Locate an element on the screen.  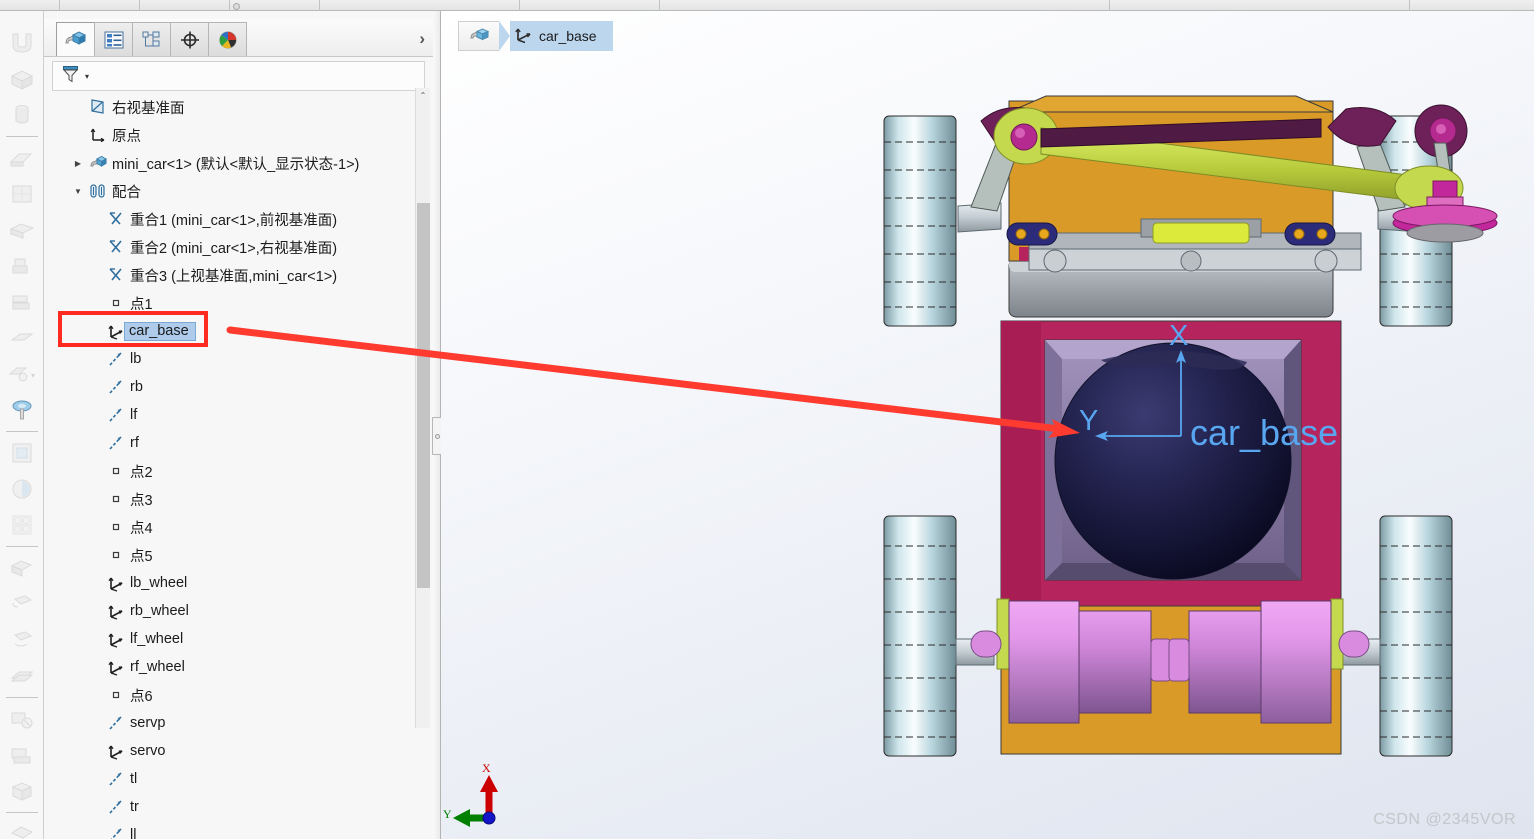
dimxpert-manager-tab is located at coordinates (189, 39).